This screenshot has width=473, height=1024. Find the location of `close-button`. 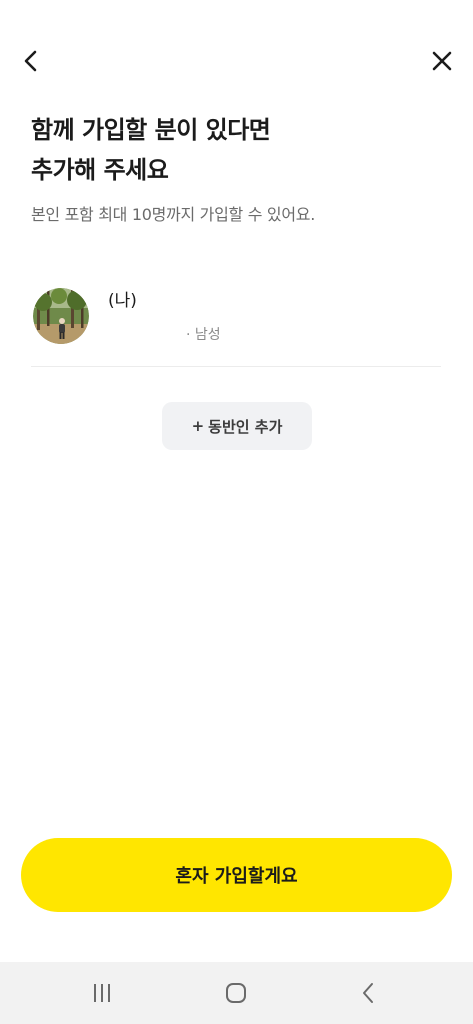

close-button is located at coordinates (442, 61).